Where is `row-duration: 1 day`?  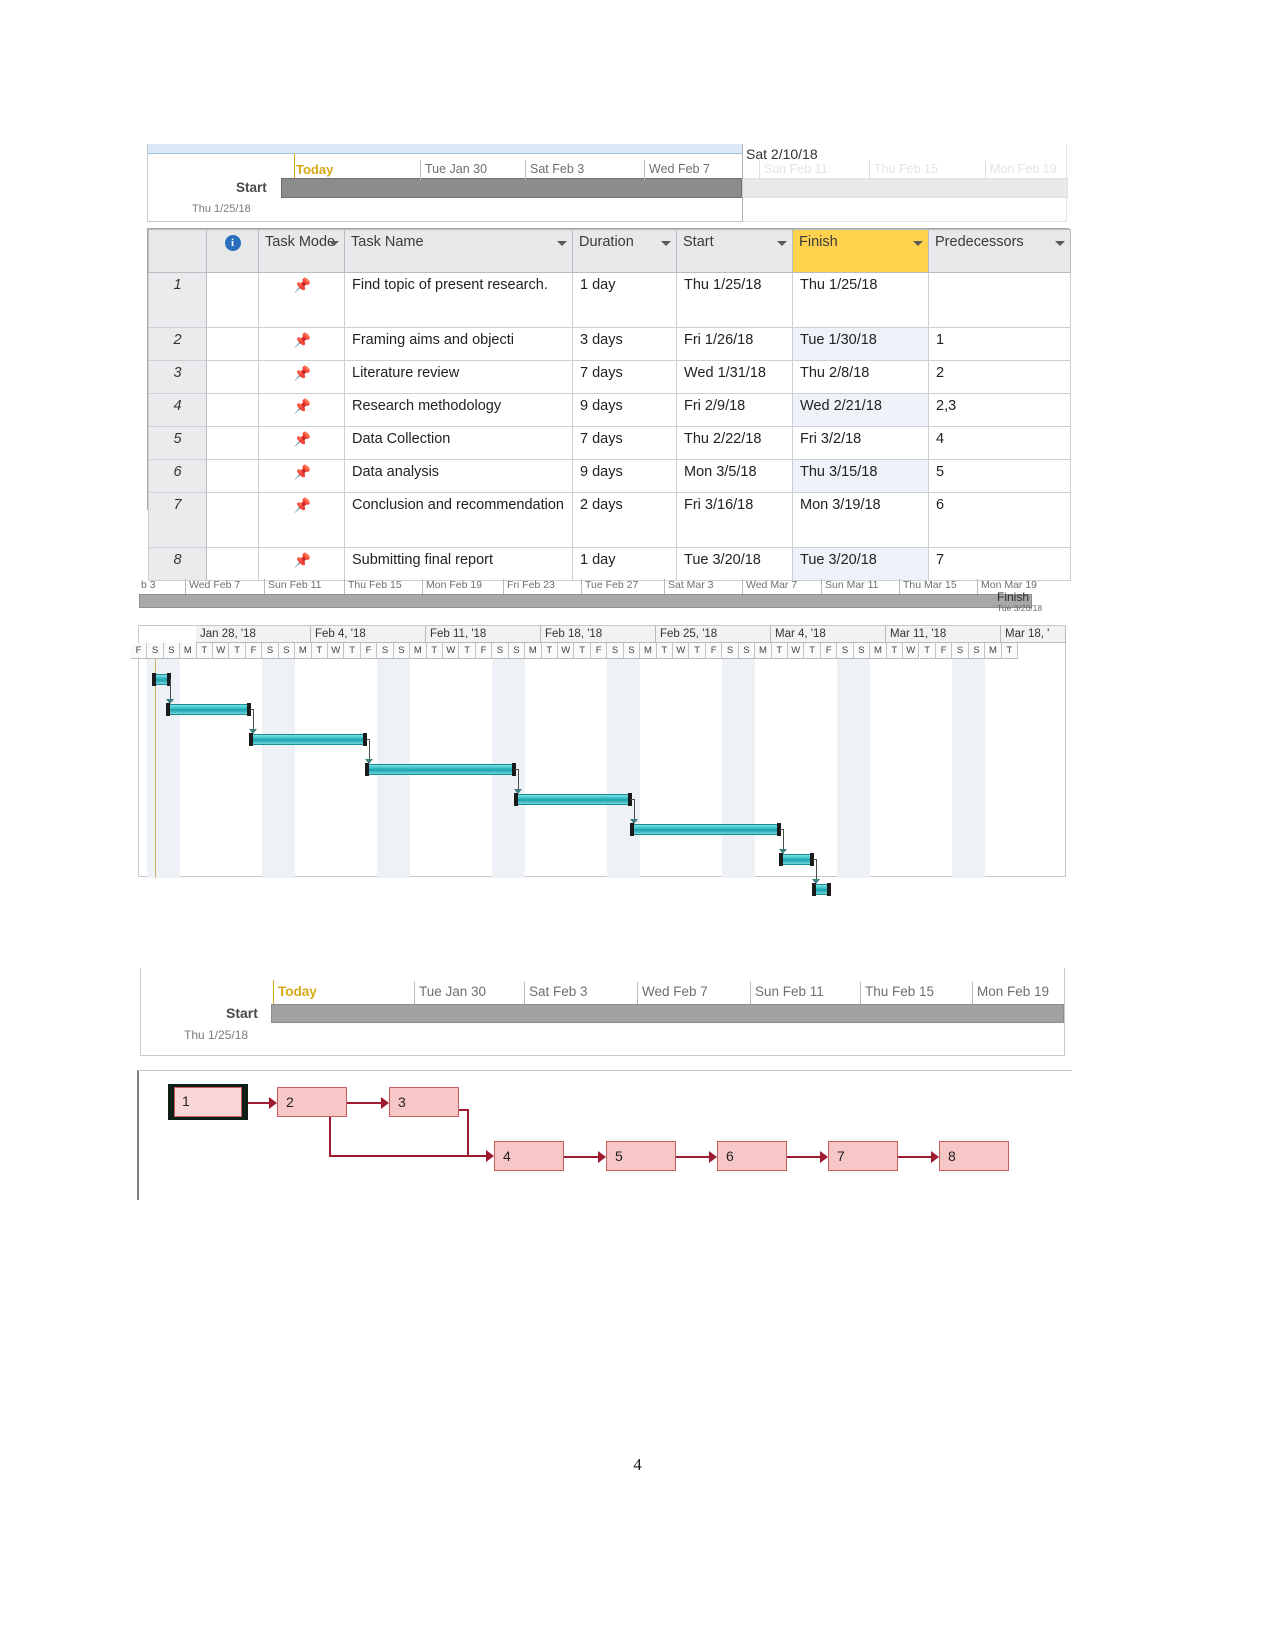 row-duration: 1 day is located at coordinates (624, 300).